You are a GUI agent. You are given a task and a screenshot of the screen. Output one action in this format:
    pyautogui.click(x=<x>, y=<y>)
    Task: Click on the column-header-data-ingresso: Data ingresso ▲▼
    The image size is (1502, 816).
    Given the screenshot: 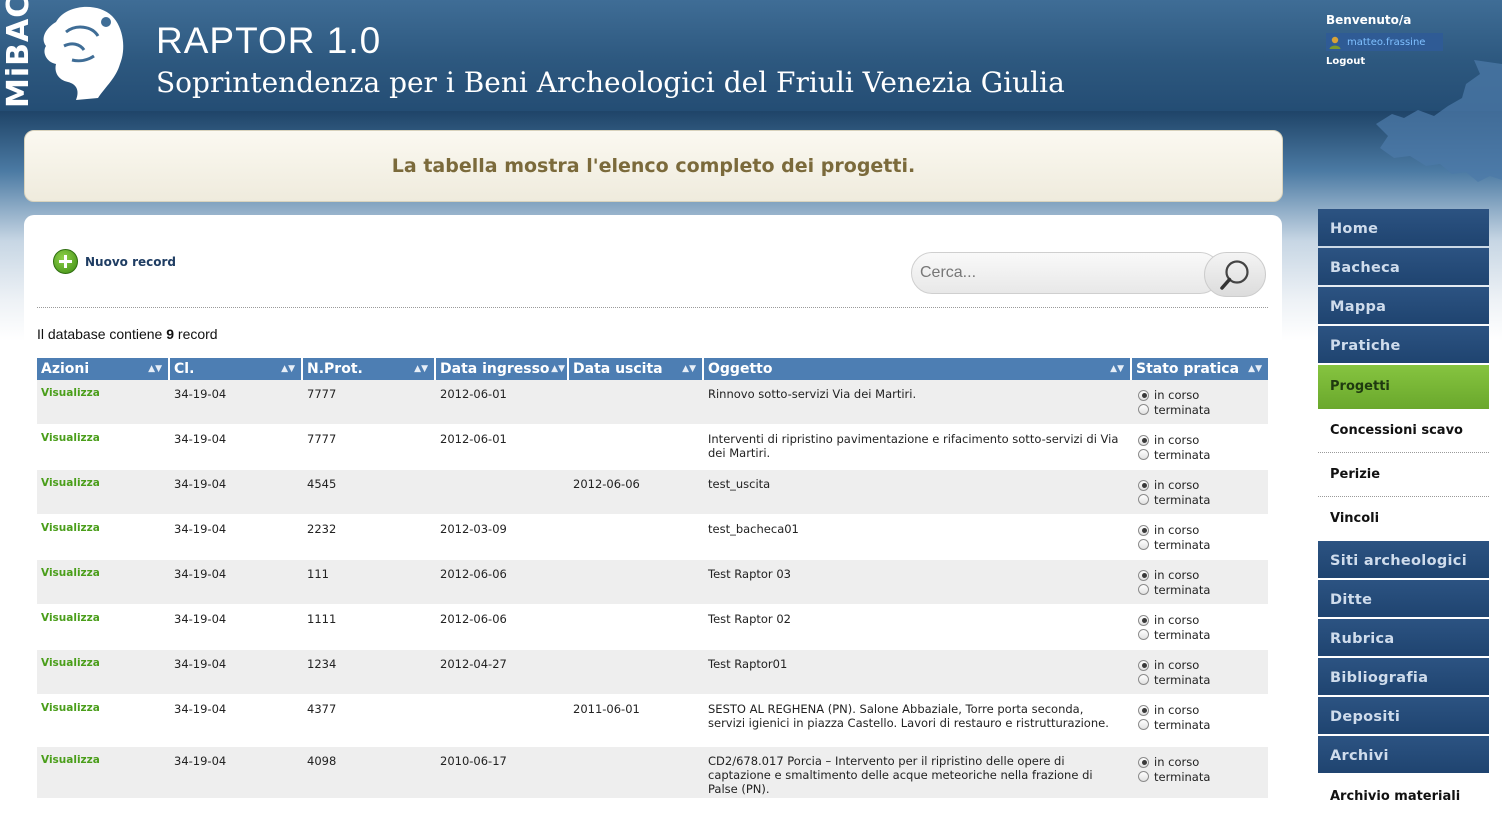 What is the action you would take?
    pyautogui.click(x=502, y=369)
    